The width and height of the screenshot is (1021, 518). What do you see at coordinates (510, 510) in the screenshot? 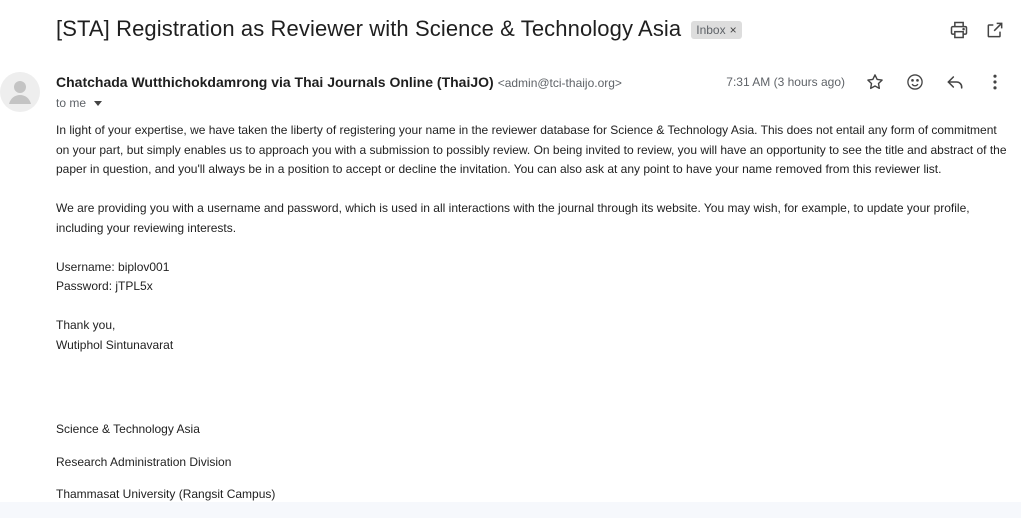
I see `bottom-bar` at bounding box center [510, 510].